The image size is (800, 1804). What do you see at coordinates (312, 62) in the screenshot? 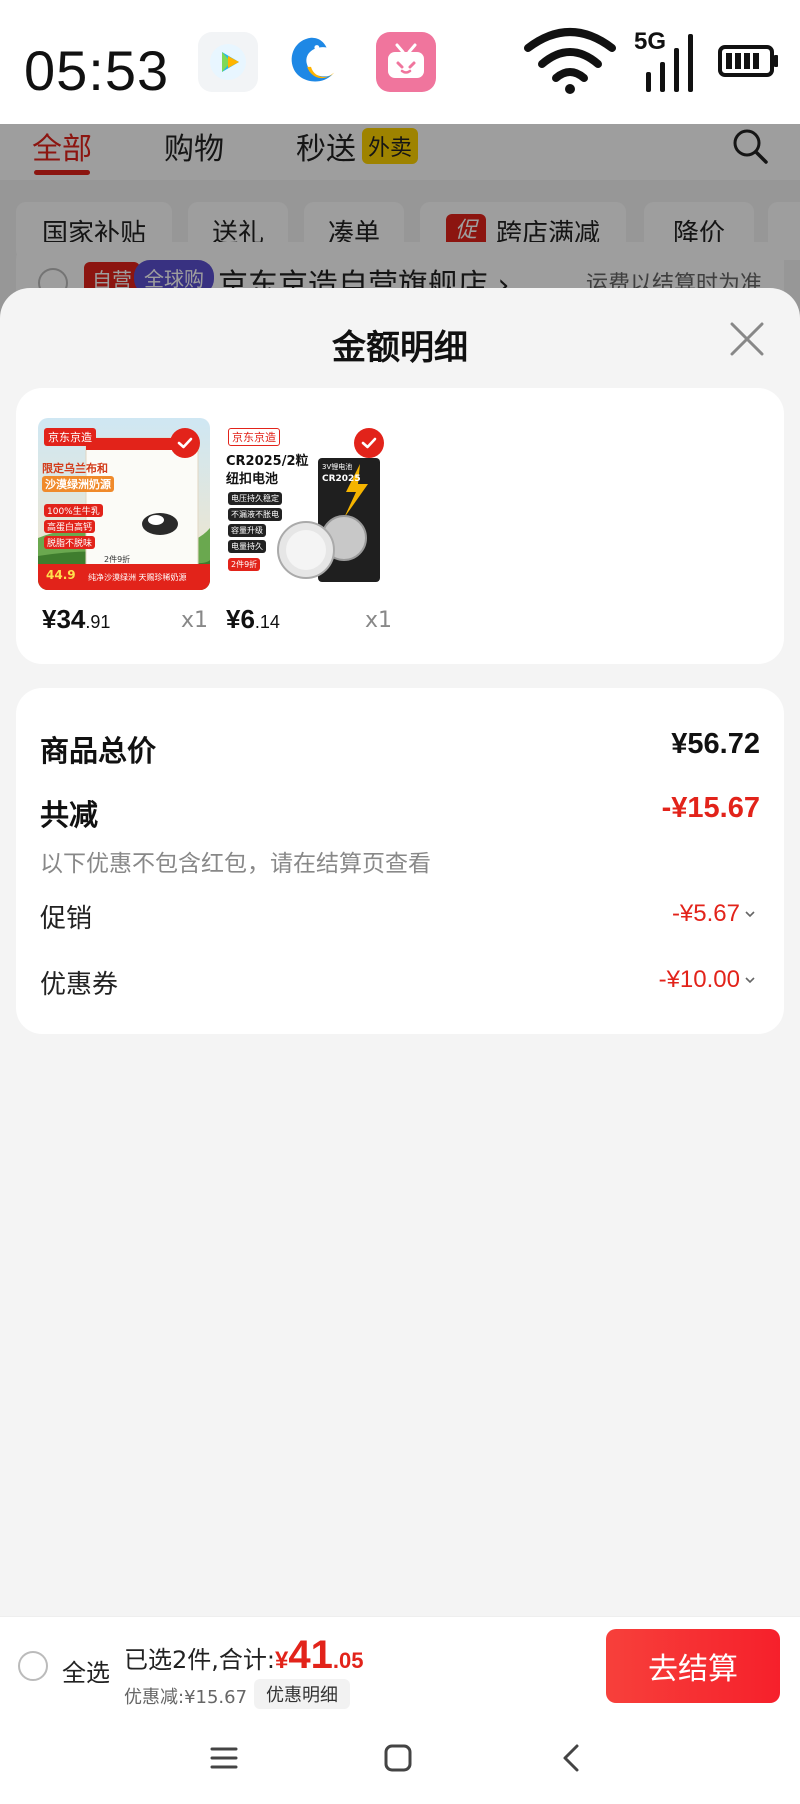
I see `dolphin-app-icon` at bounding box center [312, 62].